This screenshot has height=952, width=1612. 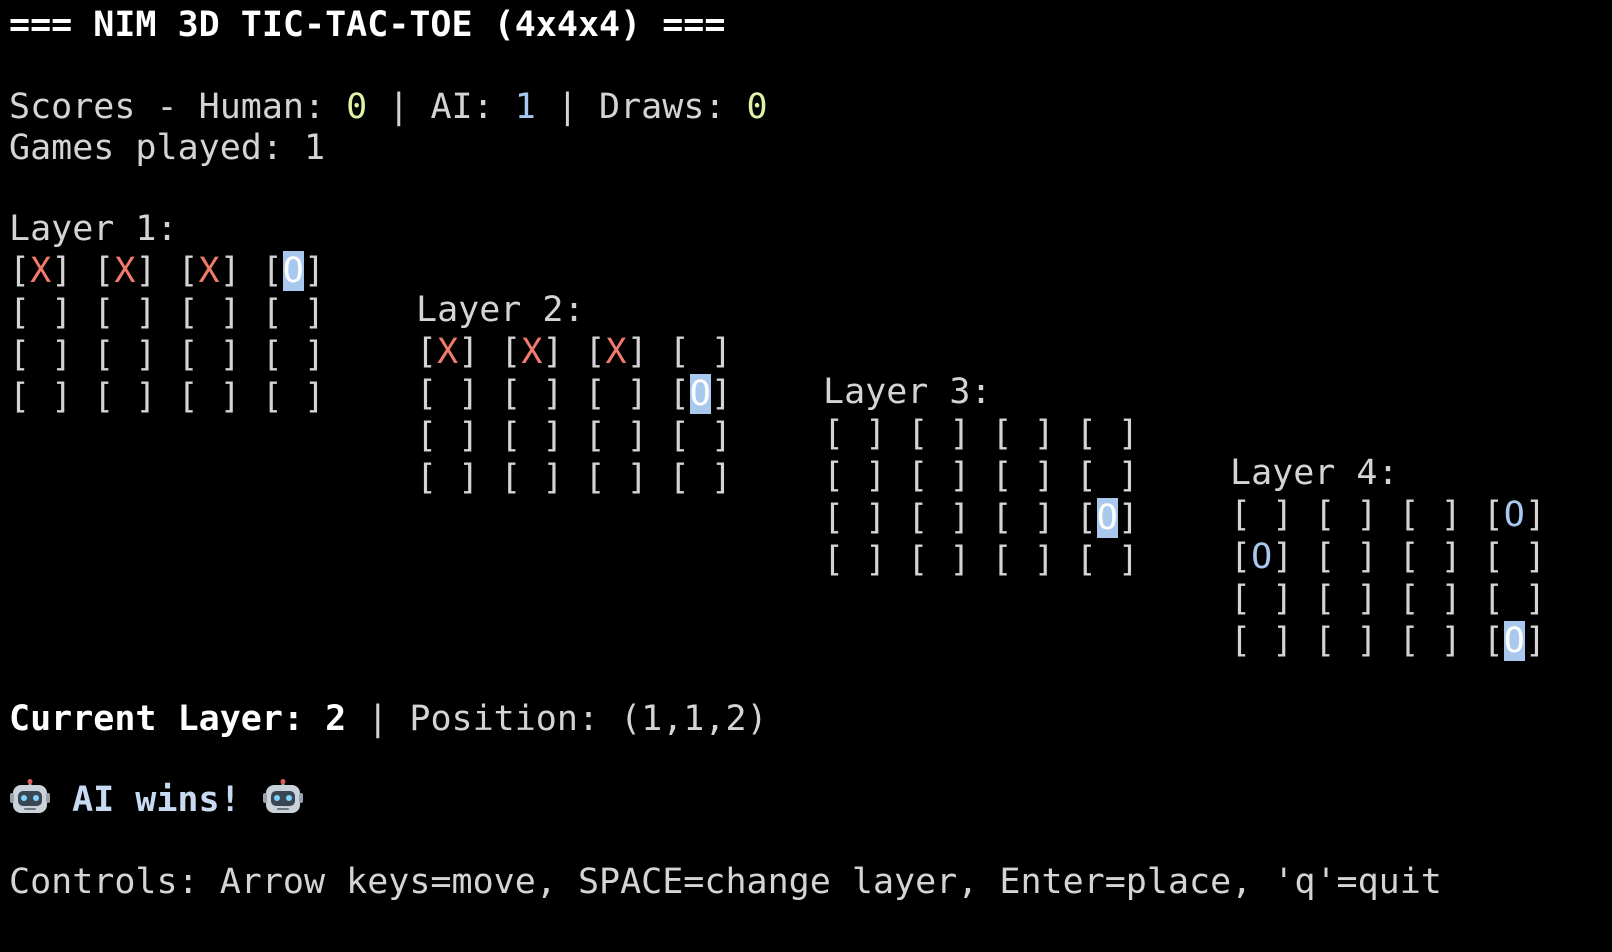 What do you see at coordinates (574, 352) in the screenshot?
I see `board-row: [X] [X] [X] [ ]` at bounding box center [574, 352].